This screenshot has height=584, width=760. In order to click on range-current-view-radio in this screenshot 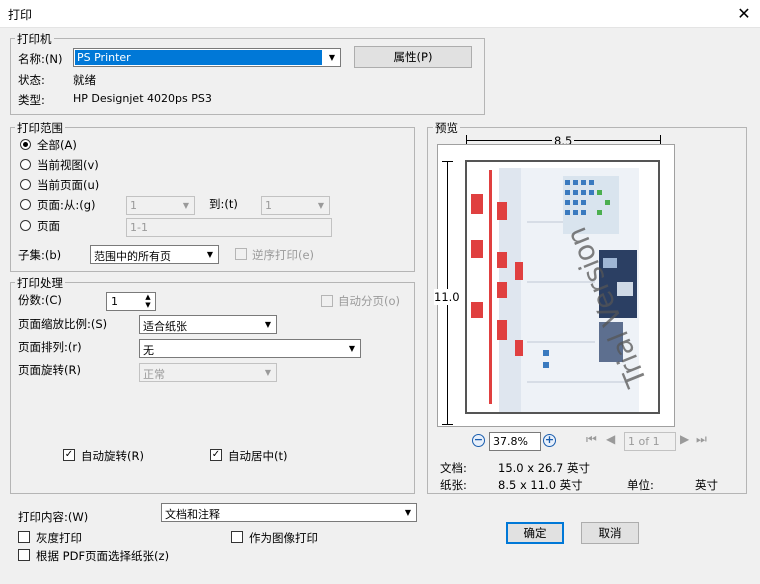, I will do `click(25, 164)`.